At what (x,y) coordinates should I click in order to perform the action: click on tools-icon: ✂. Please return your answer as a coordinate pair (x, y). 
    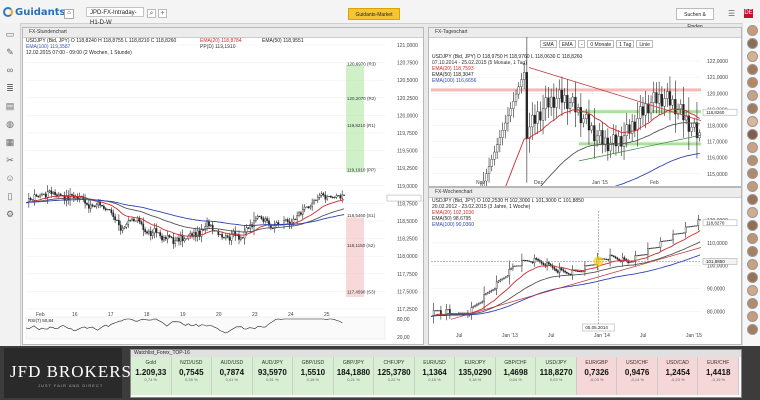
    Looking at the image, I should click on (10, 160).